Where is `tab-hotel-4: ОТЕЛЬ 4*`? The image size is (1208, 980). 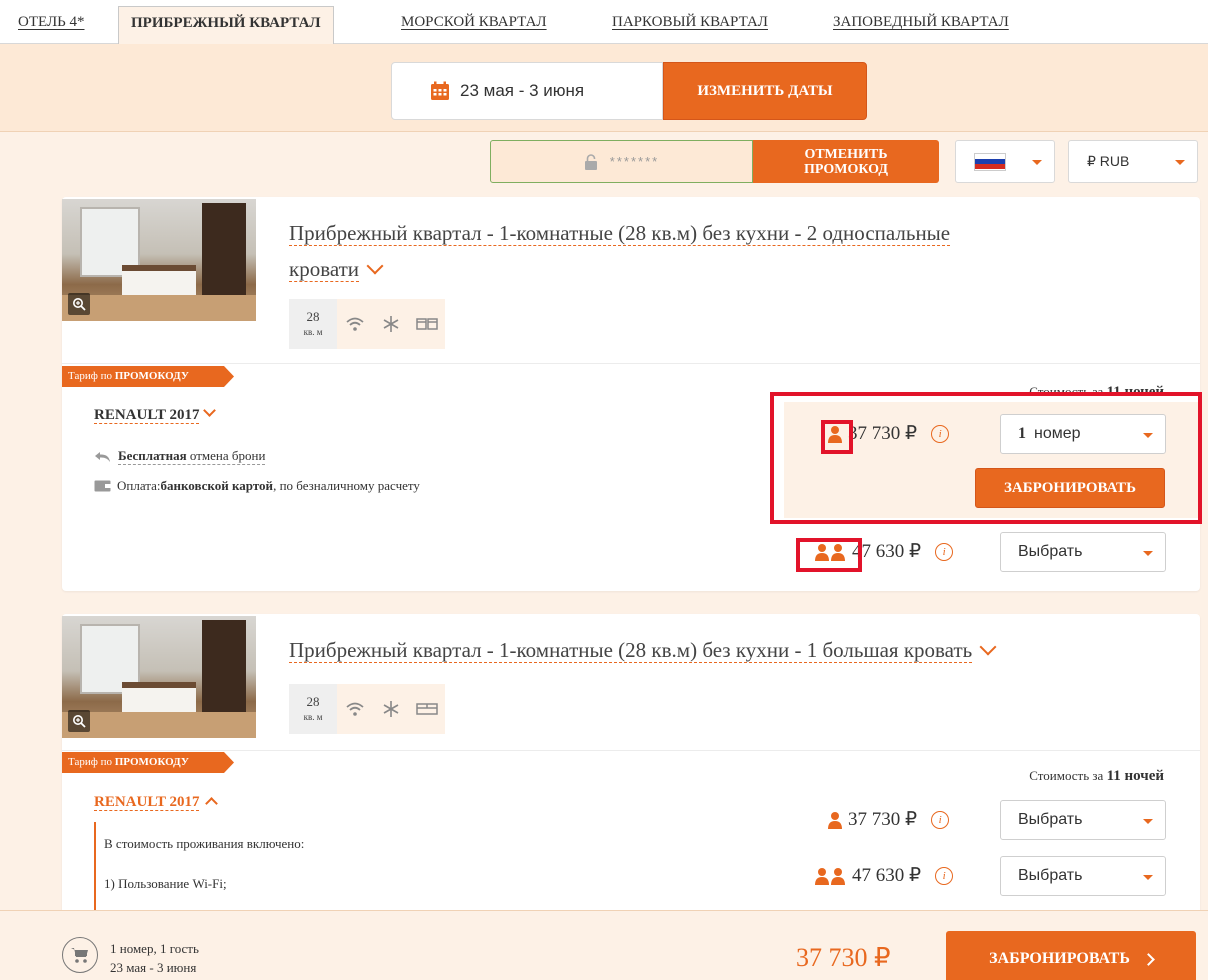
tab-hotel-4: ОТЕЛЬ 4* is located at coordinates (51, 22).